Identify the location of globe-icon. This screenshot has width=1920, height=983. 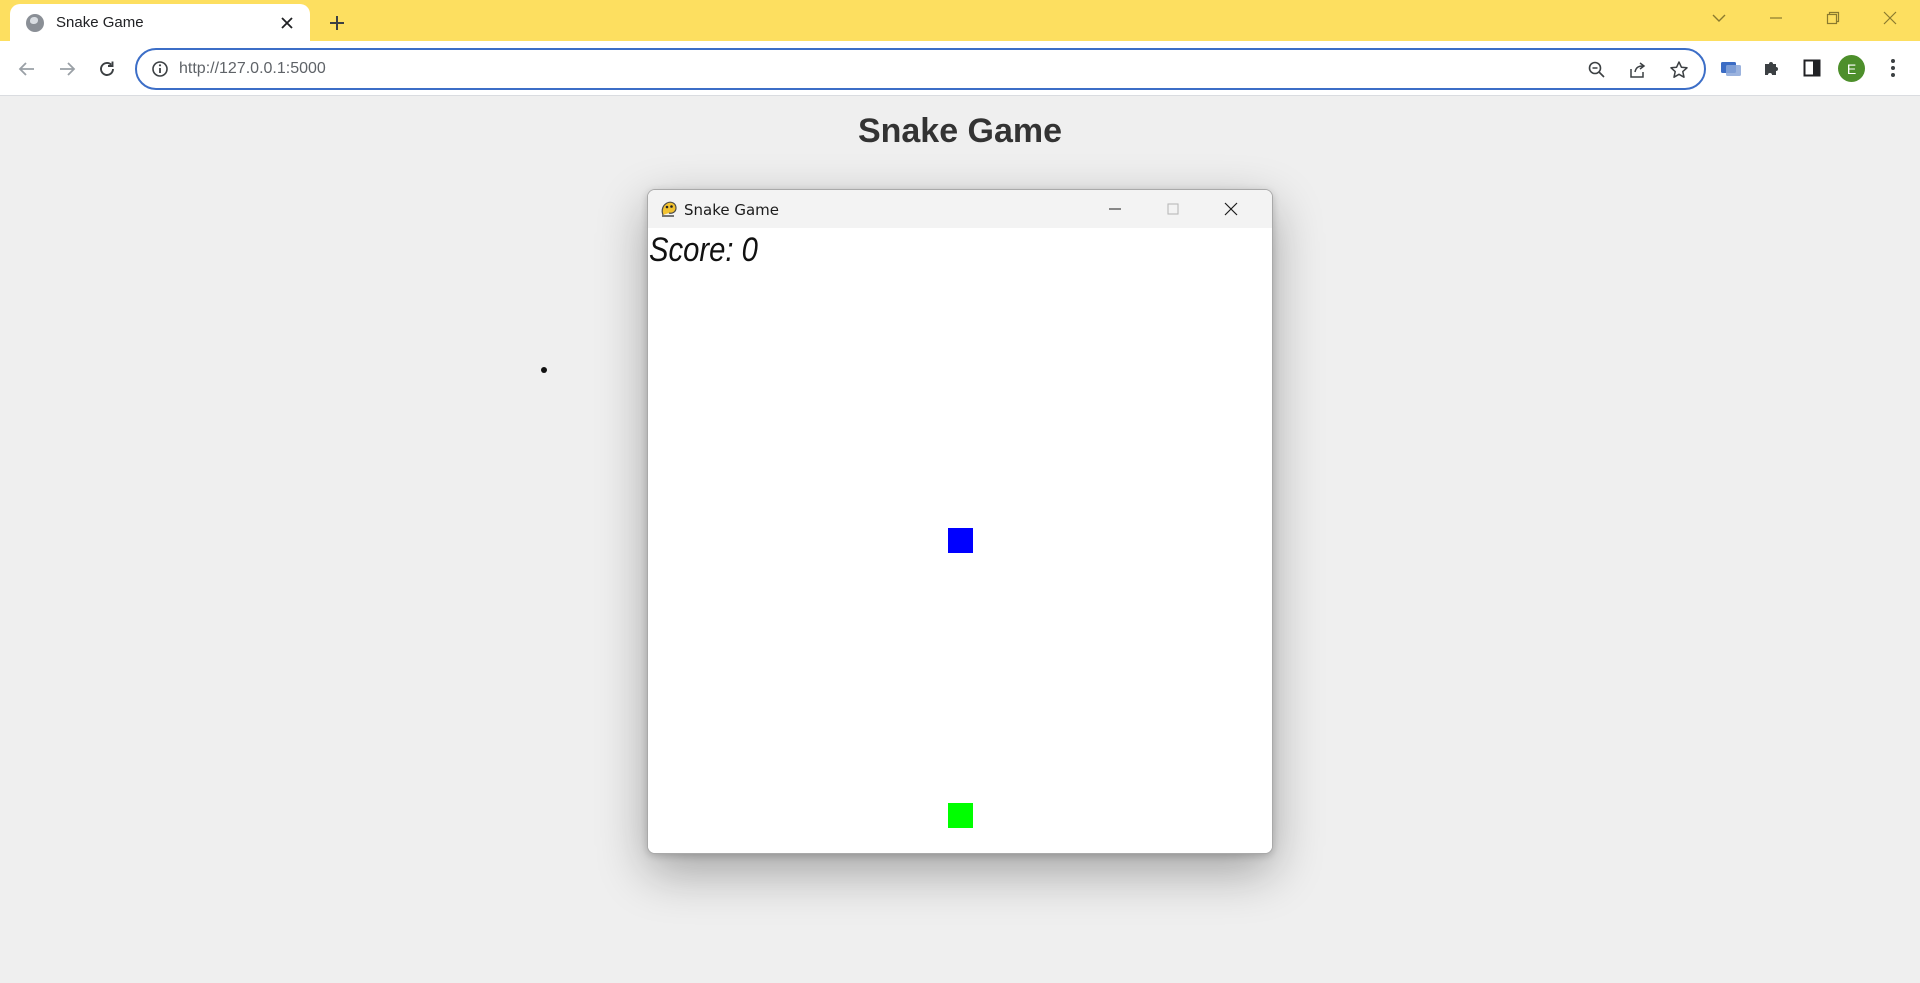
(35, 22).